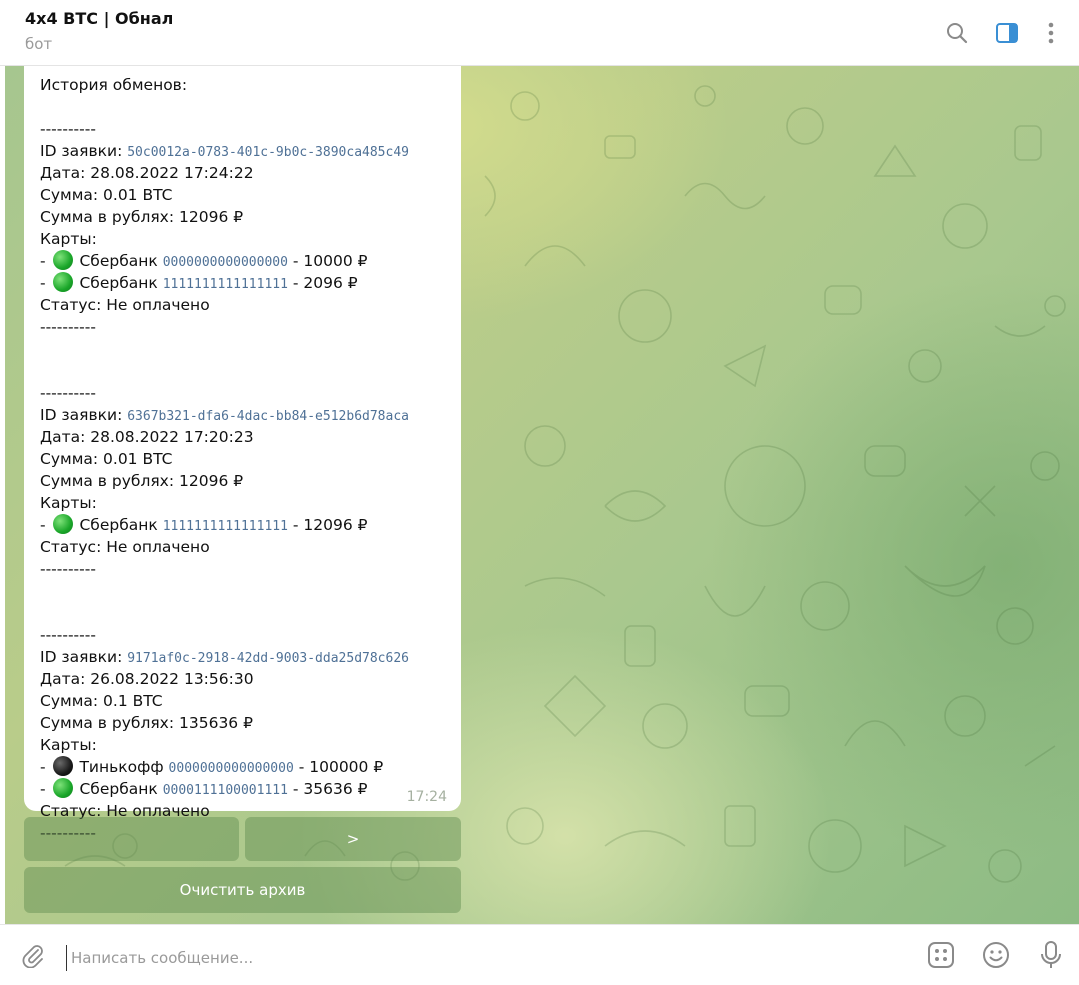 This screenshot has width=1079, height=985. I want to click on card-bank: Тинькофф, so click(121, 767).